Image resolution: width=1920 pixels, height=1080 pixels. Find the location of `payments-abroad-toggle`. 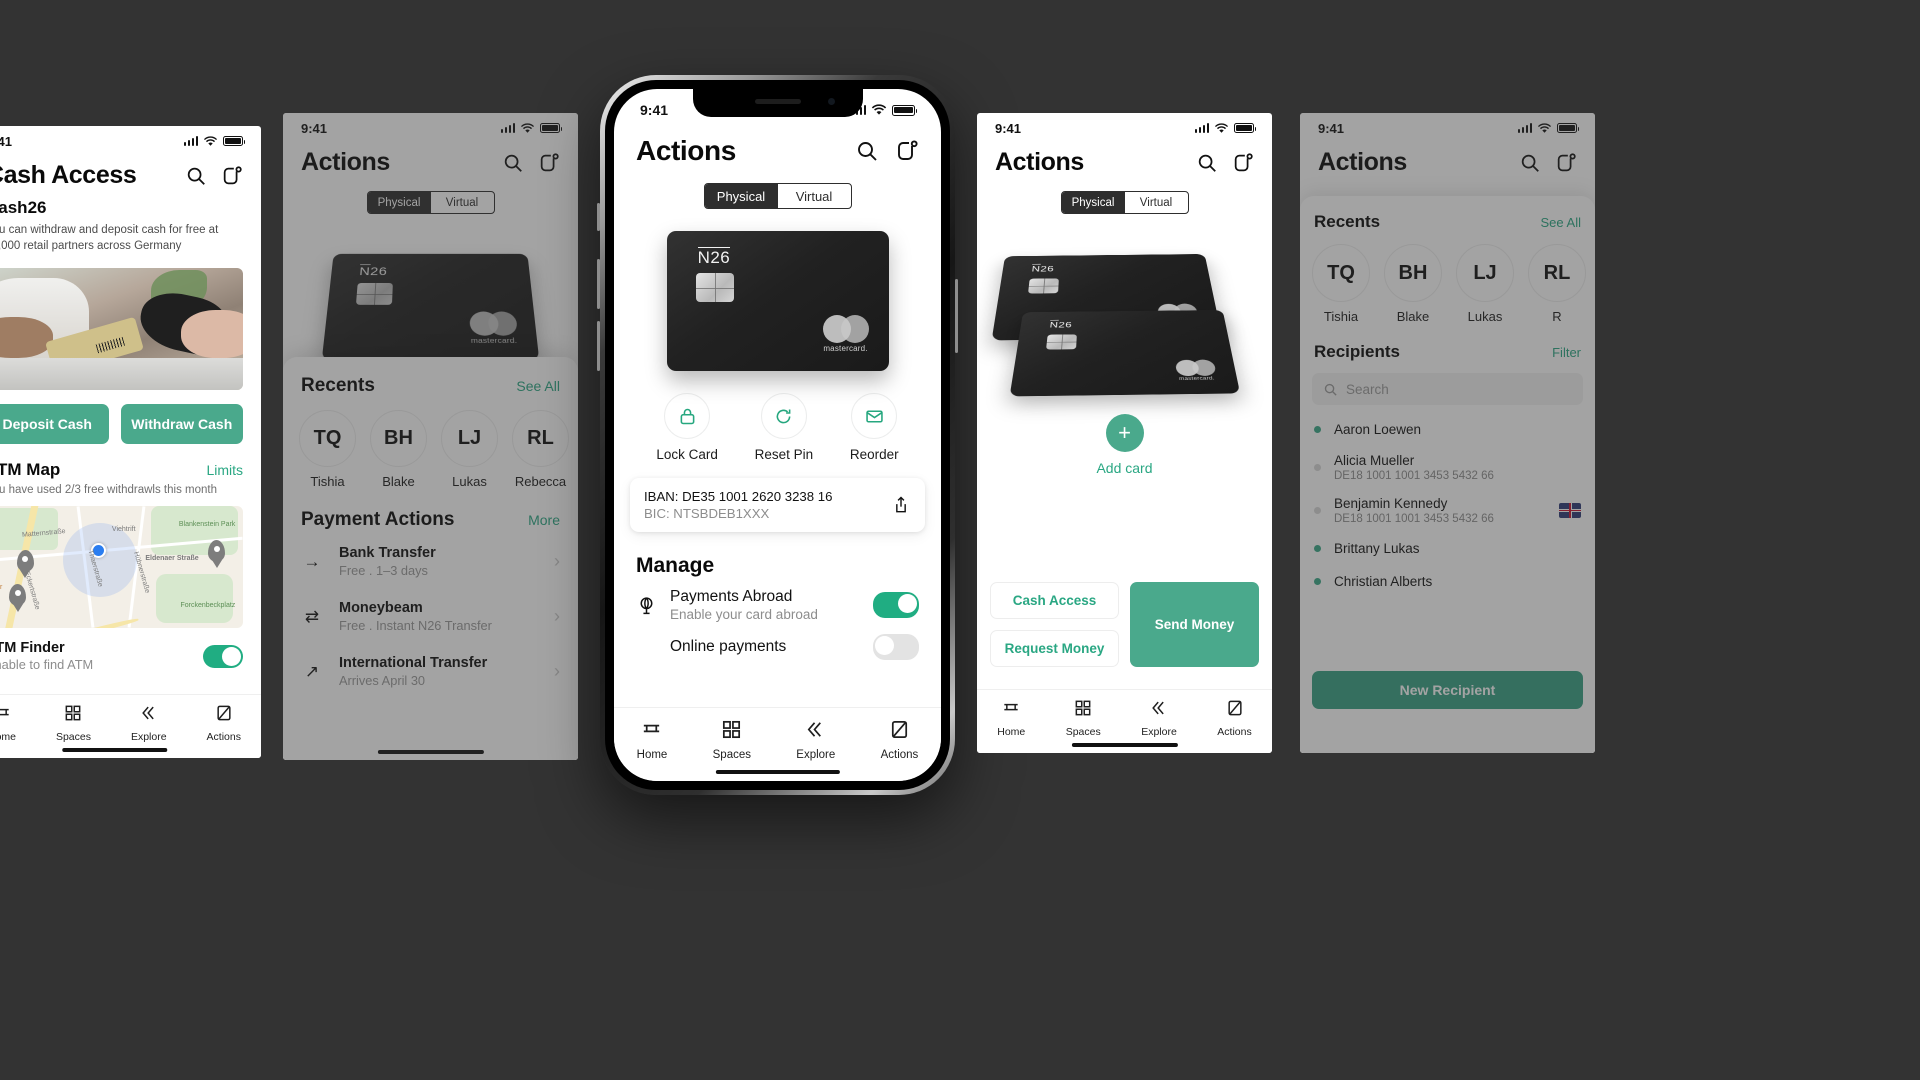

payments-abroad-toggle is located at coordinates (896, 605).